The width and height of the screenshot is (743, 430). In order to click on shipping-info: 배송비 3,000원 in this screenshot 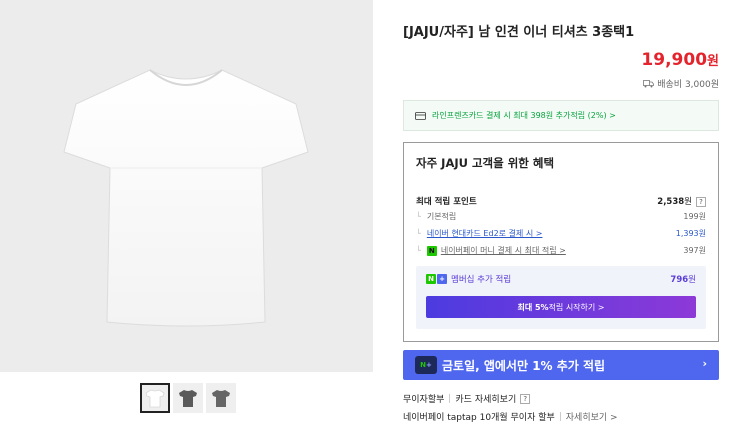, I will do `click(681, 83)`.